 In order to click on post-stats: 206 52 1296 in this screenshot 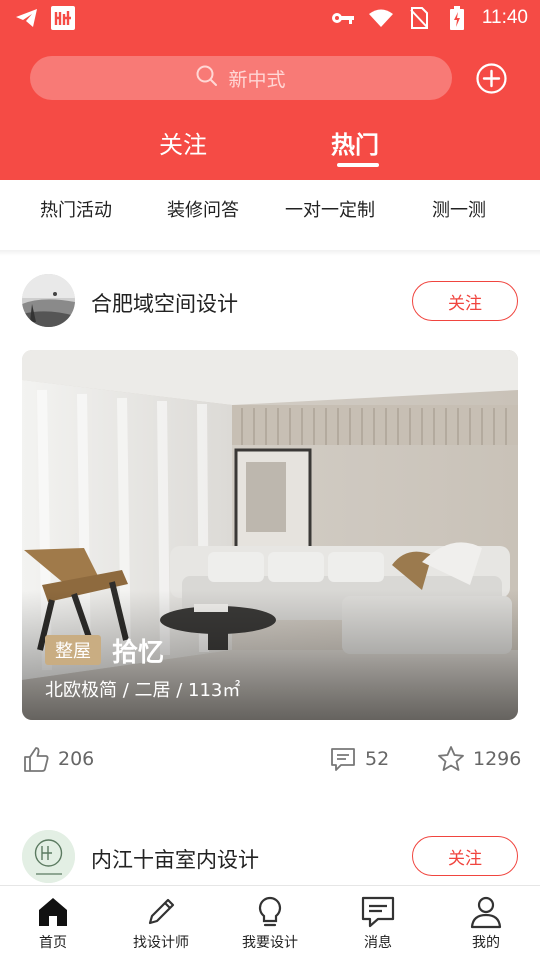, I will do `click(270, 765)`.